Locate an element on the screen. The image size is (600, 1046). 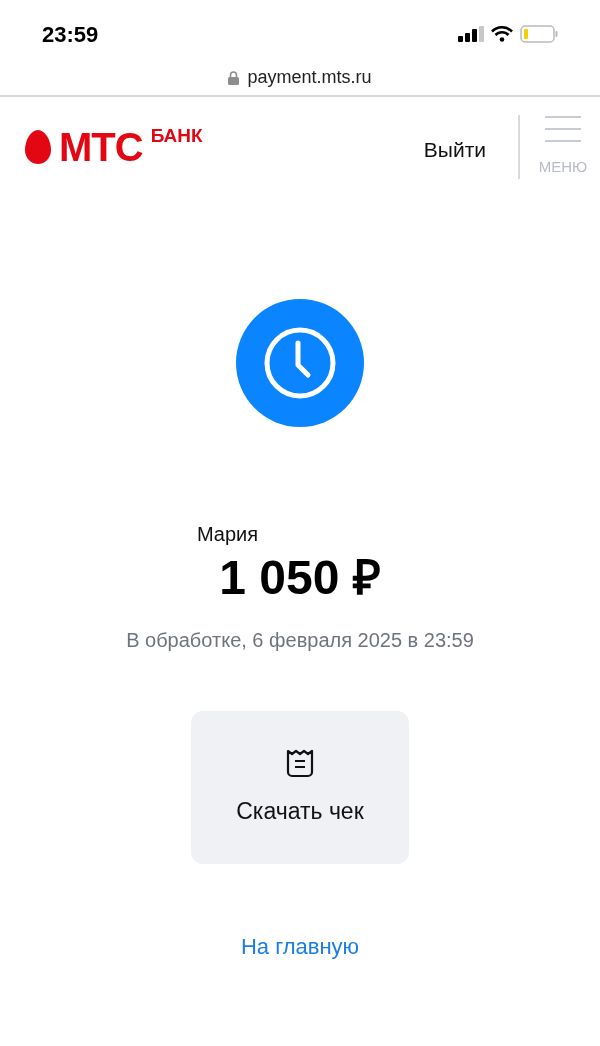
logo-suffix: БАНК is located at coordinates (176, 136).